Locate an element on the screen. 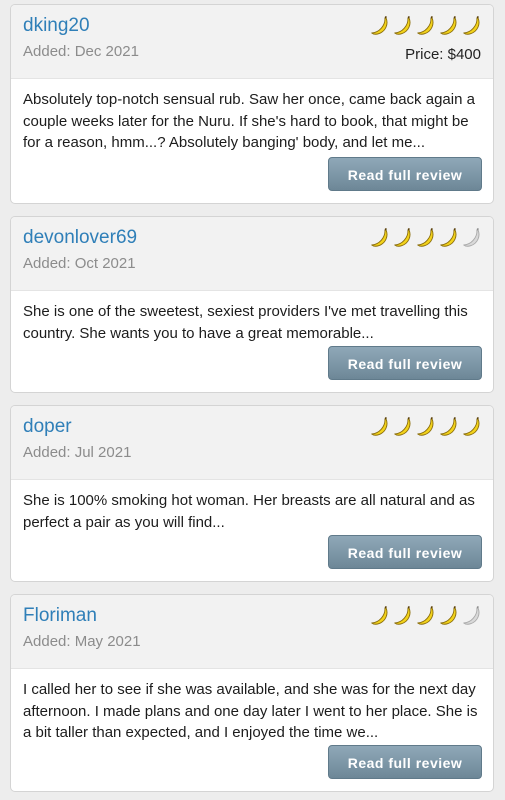 This screenshot has height=800, width=505. review-header: doper Added: Jul 2021 is located at coordinates (252, 443).